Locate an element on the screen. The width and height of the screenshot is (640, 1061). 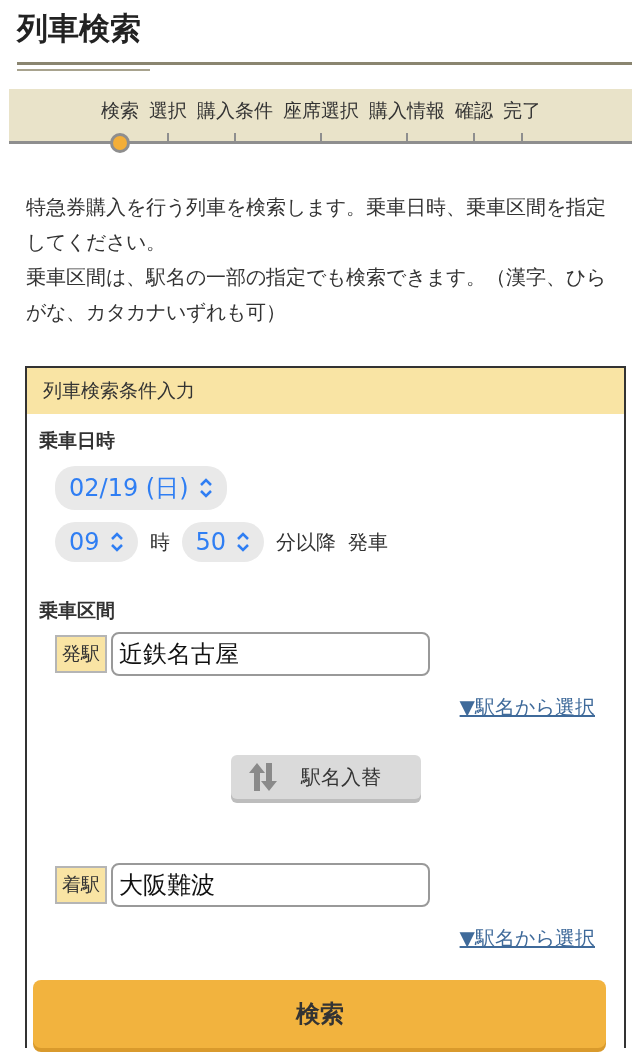
intro-text: 特急券購入を行う列車を検索します。乗車日時、乗車区間を指定してください。 is located at coordinates (316, 225).